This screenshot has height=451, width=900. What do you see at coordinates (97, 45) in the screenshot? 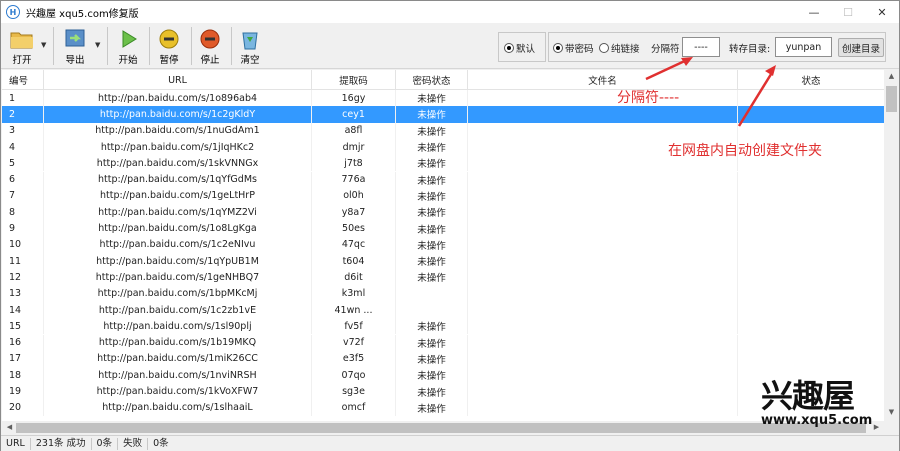
I see `export-dropdown-icon: ▼` at bounding box center [97, 45].